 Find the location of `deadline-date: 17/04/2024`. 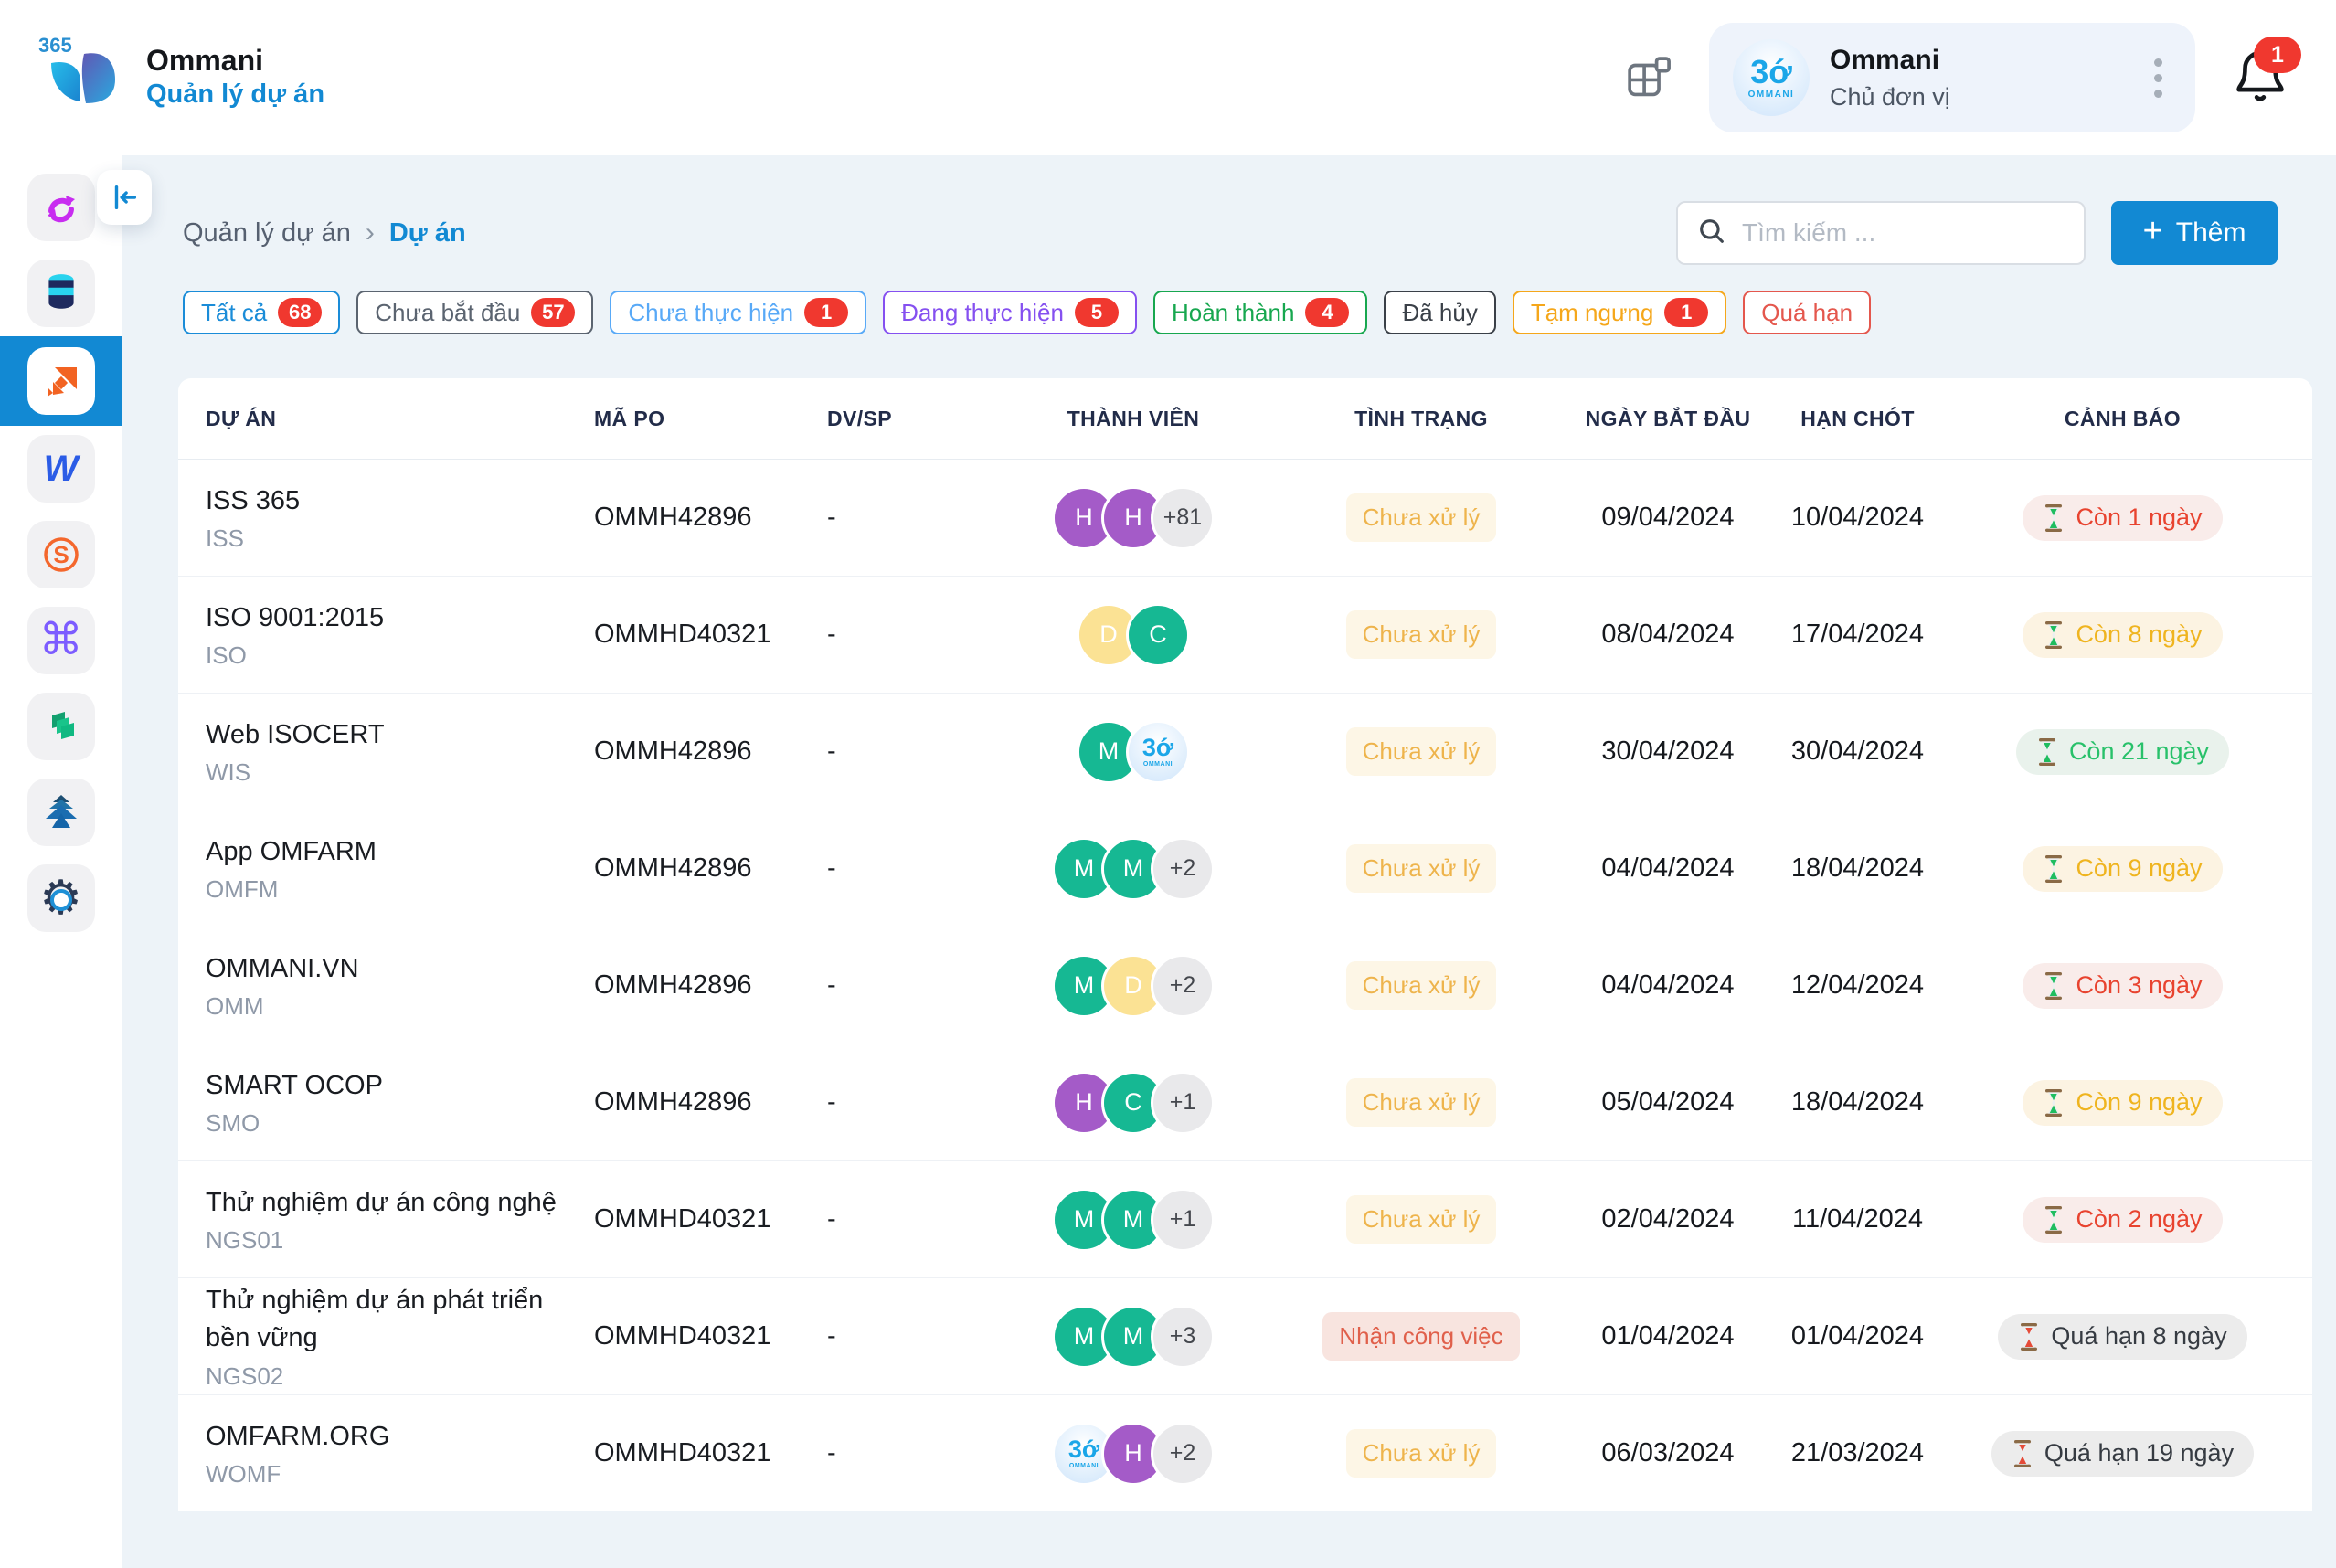

deadline-date: 17/04/2024 is located at coordinates (1857, 635).